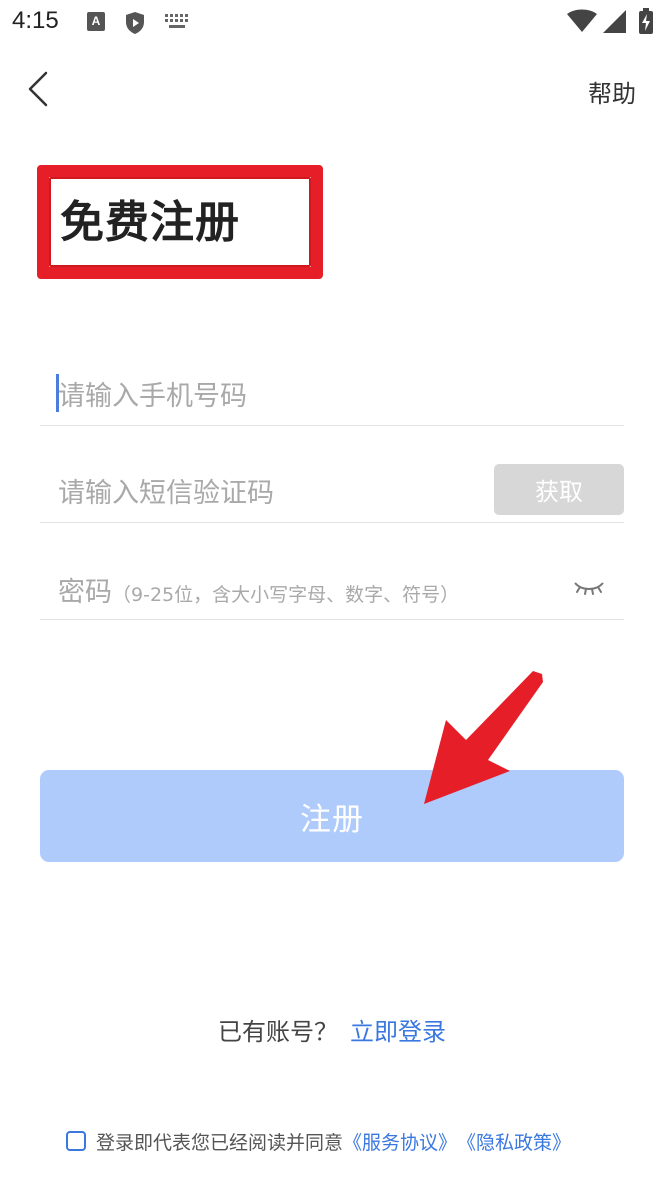 The height and width of the screenshot is (1181, 664). Describe the element at coordinates (135, 25) in the screenshot. I see `shield-icon` at that location.